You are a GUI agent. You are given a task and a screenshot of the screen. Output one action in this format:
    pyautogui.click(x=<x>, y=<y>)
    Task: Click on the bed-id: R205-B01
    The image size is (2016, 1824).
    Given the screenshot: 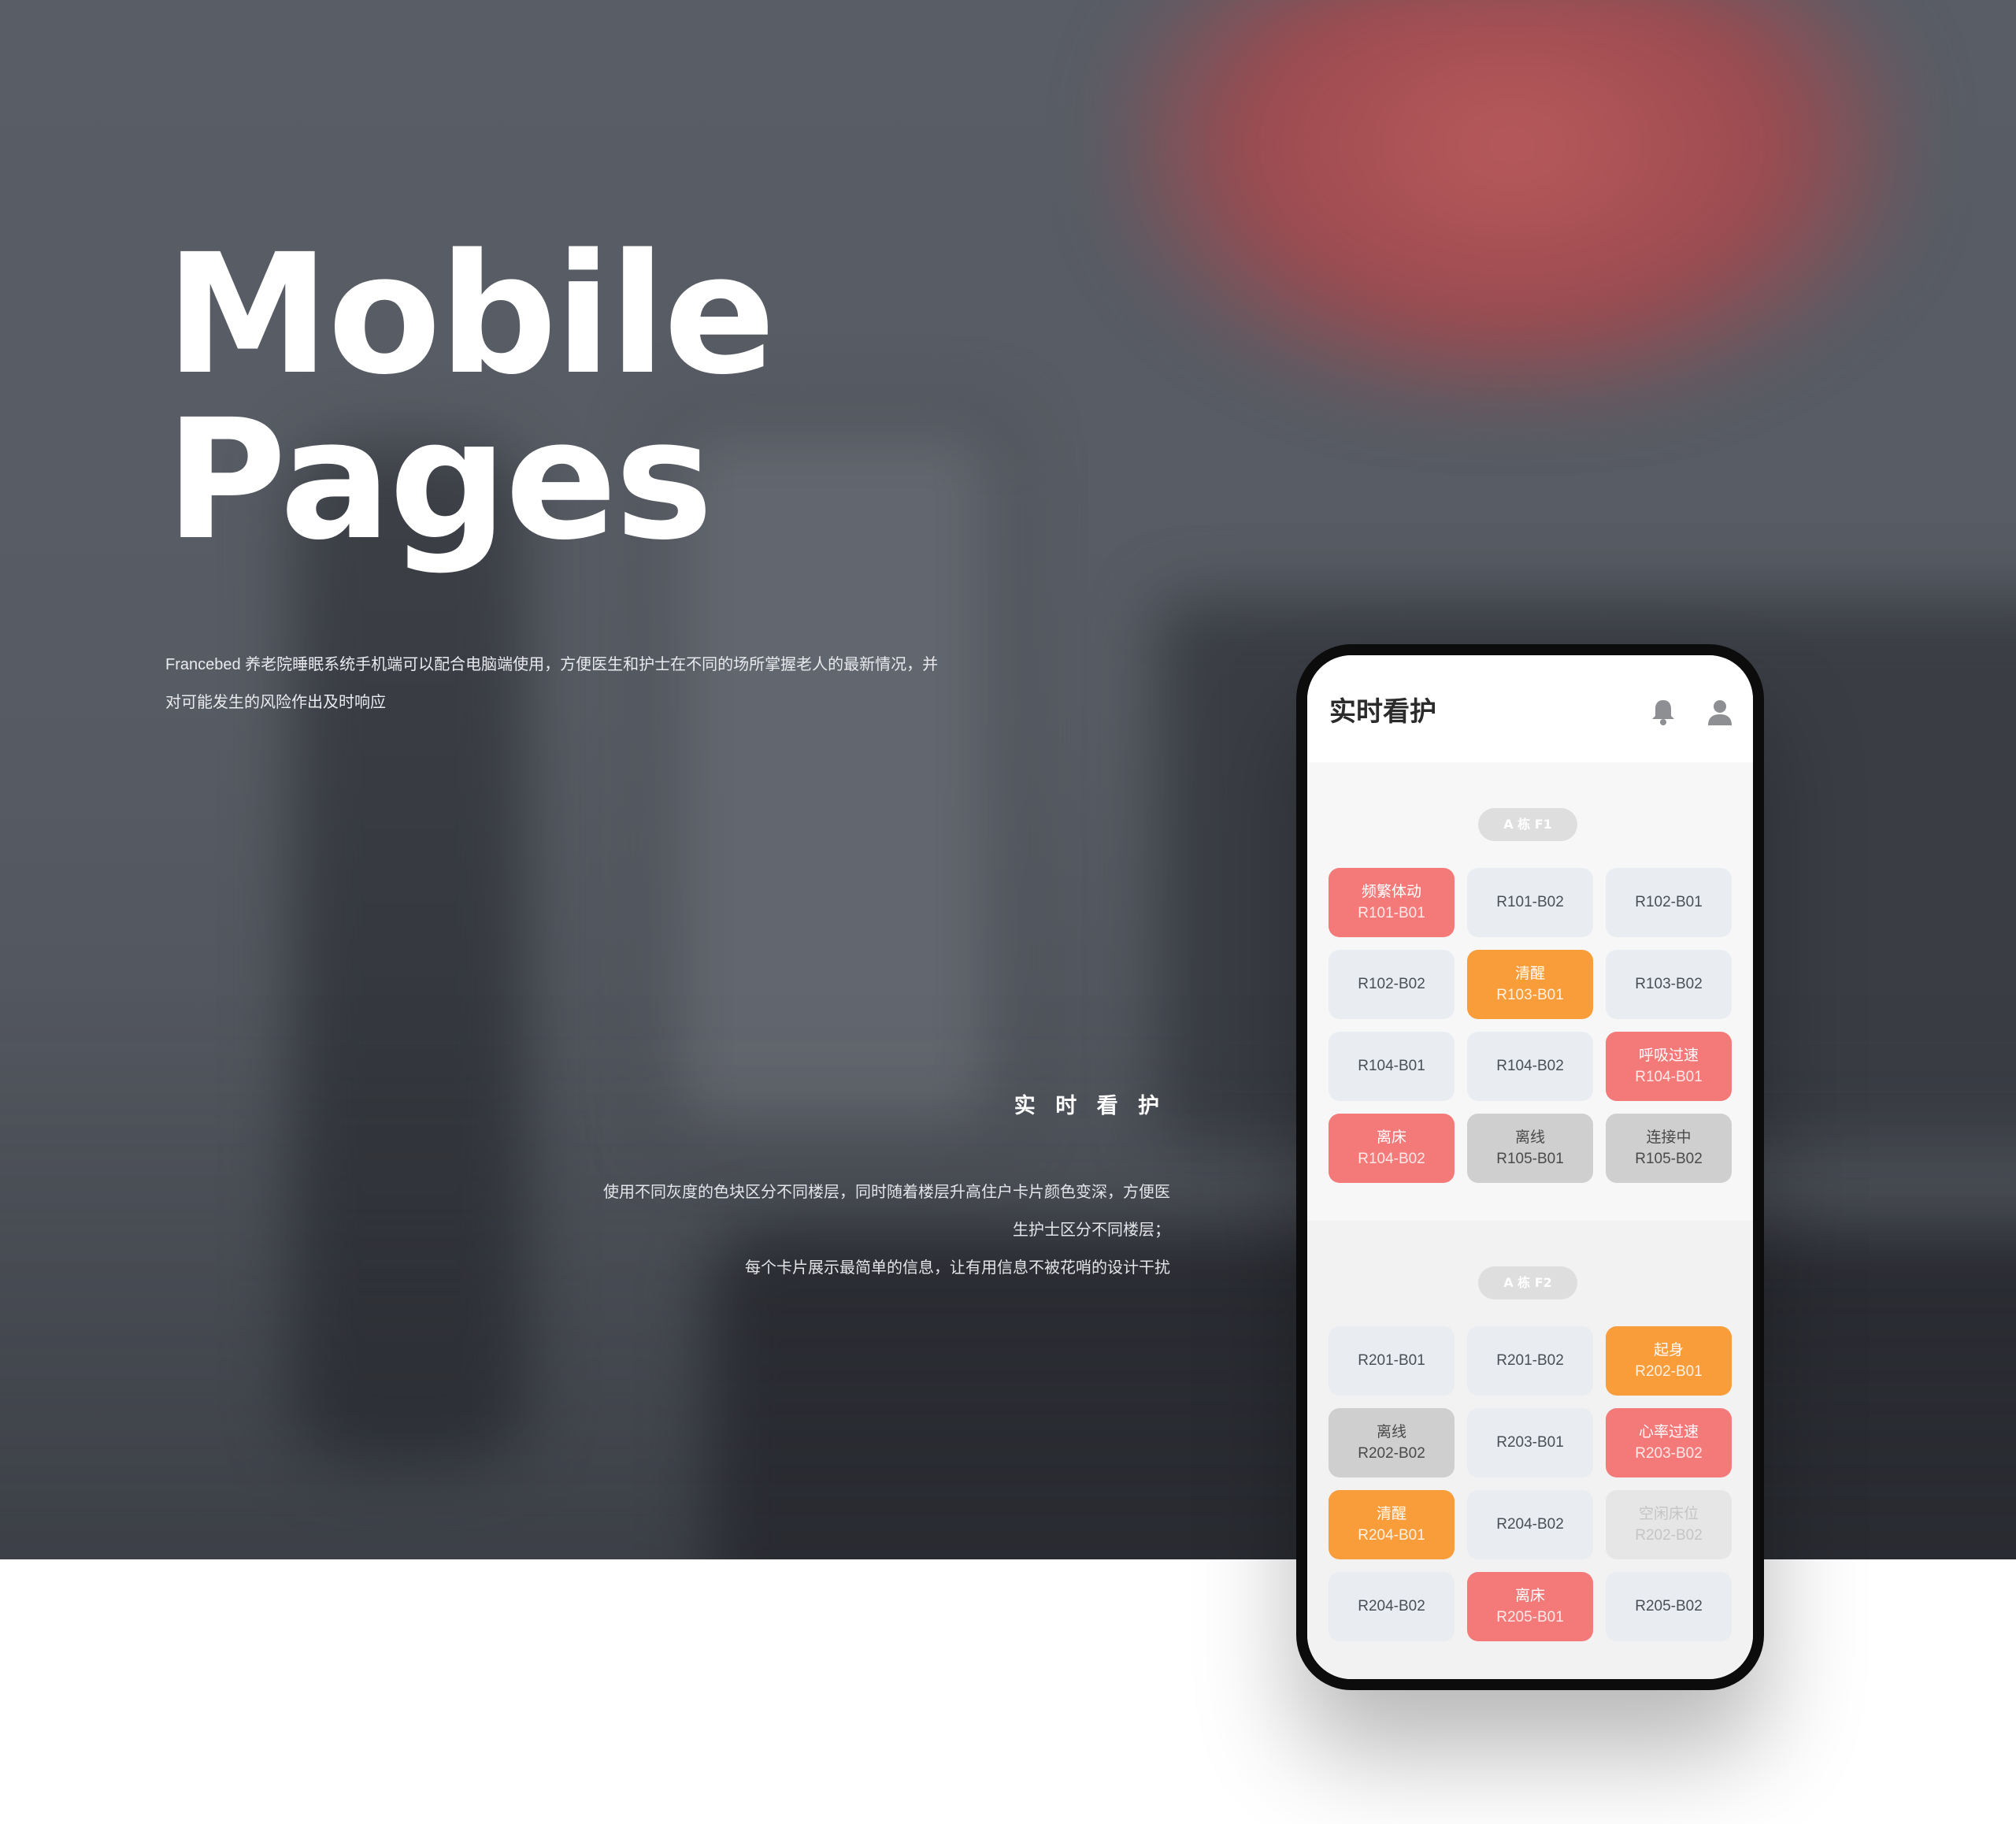 What is the action you would take?
    pyautogui.click(x=1530, y=1617)
    